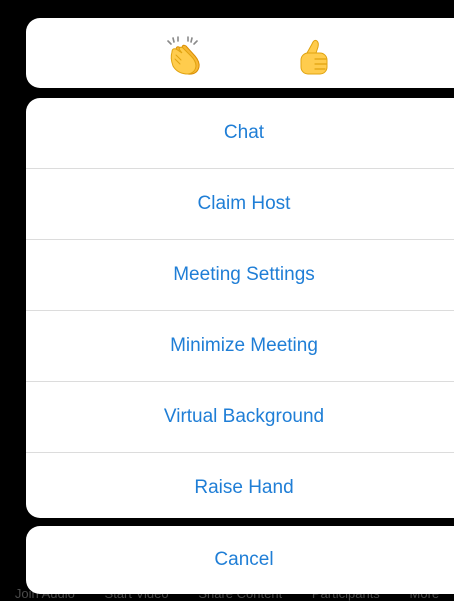 This screenshot has height=601, width=454. Describe the element at coordinates (240, 53) in the screenshot. I see `reactions-panel` at that location.